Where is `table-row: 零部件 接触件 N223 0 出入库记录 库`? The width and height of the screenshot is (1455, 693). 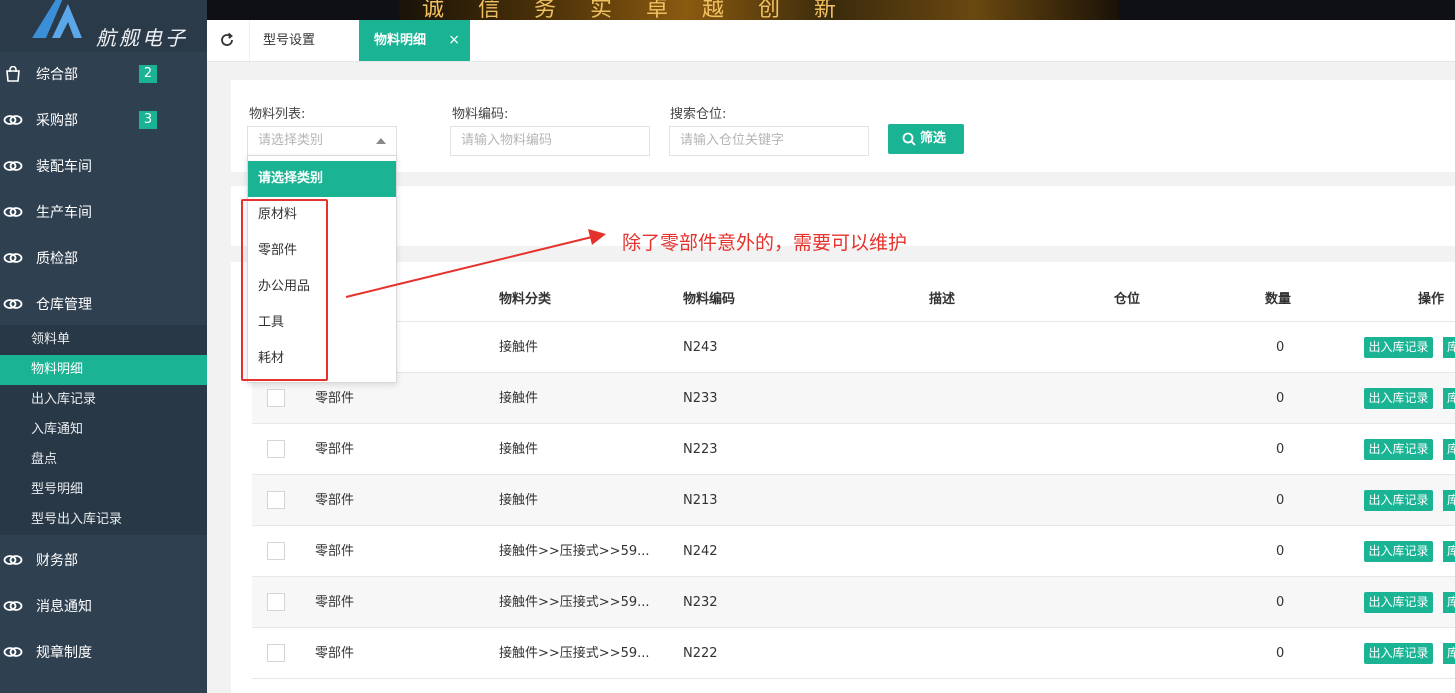 table-row: 零部件 接触件 N223 0 出入库记录 库 is located at coordinates (853, 449).